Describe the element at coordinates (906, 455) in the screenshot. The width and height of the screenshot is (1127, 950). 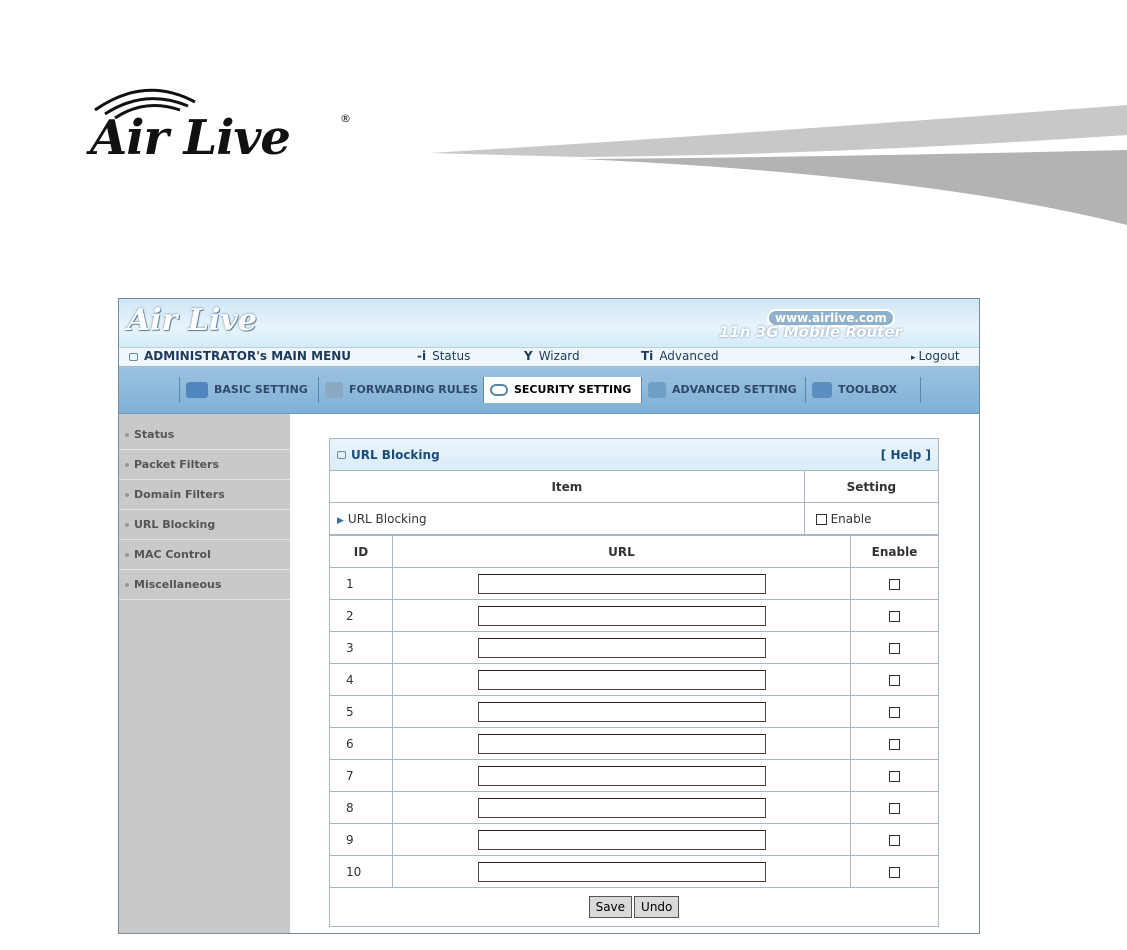
I see `help-link: [ Help ]` at that location.